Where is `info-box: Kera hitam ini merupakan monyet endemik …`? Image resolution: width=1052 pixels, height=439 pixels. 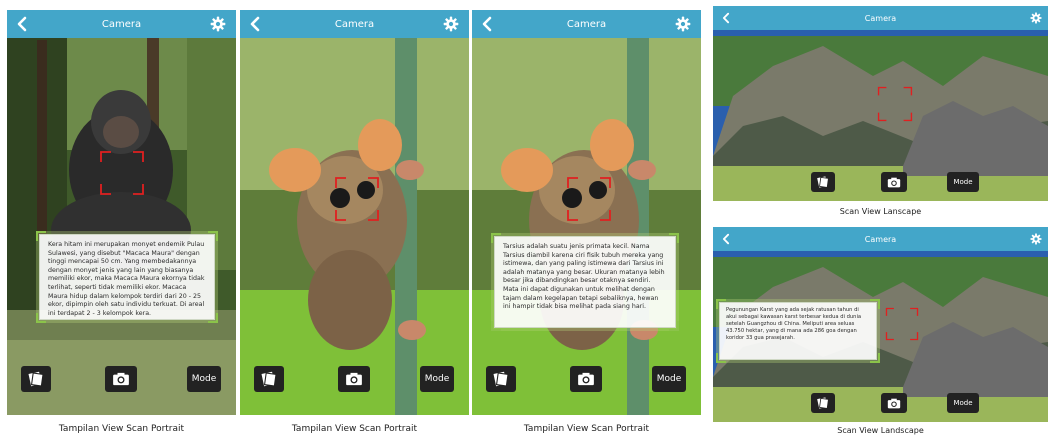 info-box: Kera hitam ini merupakan monyet endemik … is located at coordinates (127, 277).